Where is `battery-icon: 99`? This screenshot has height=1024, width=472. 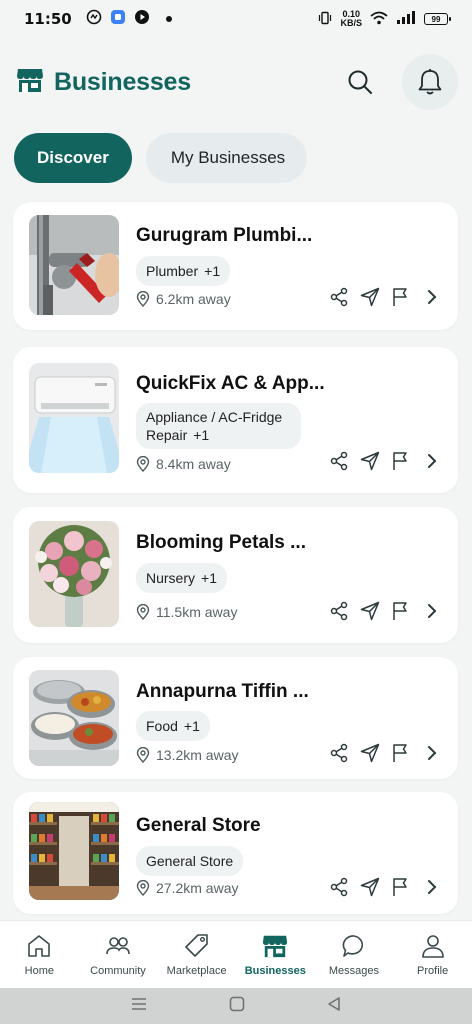
battery-icon: 99 is located at coordinates (437, 19).